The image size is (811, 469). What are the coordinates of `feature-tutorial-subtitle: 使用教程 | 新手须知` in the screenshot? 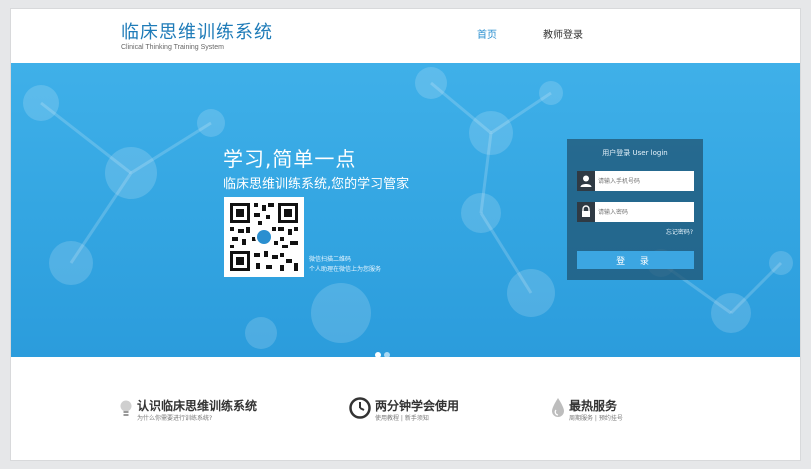 It's located at (402, 418).